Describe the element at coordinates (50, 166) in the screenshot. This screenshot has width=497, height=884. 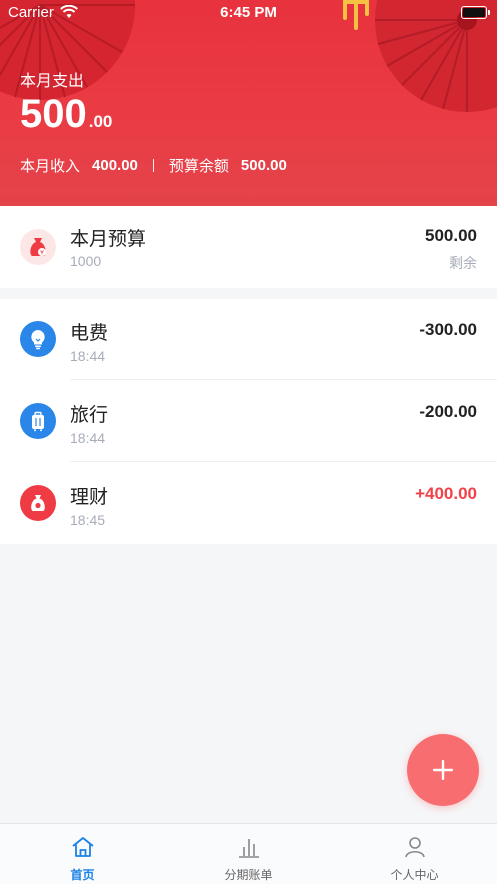
I see `monthly-income-label: 本月收入` at that location.